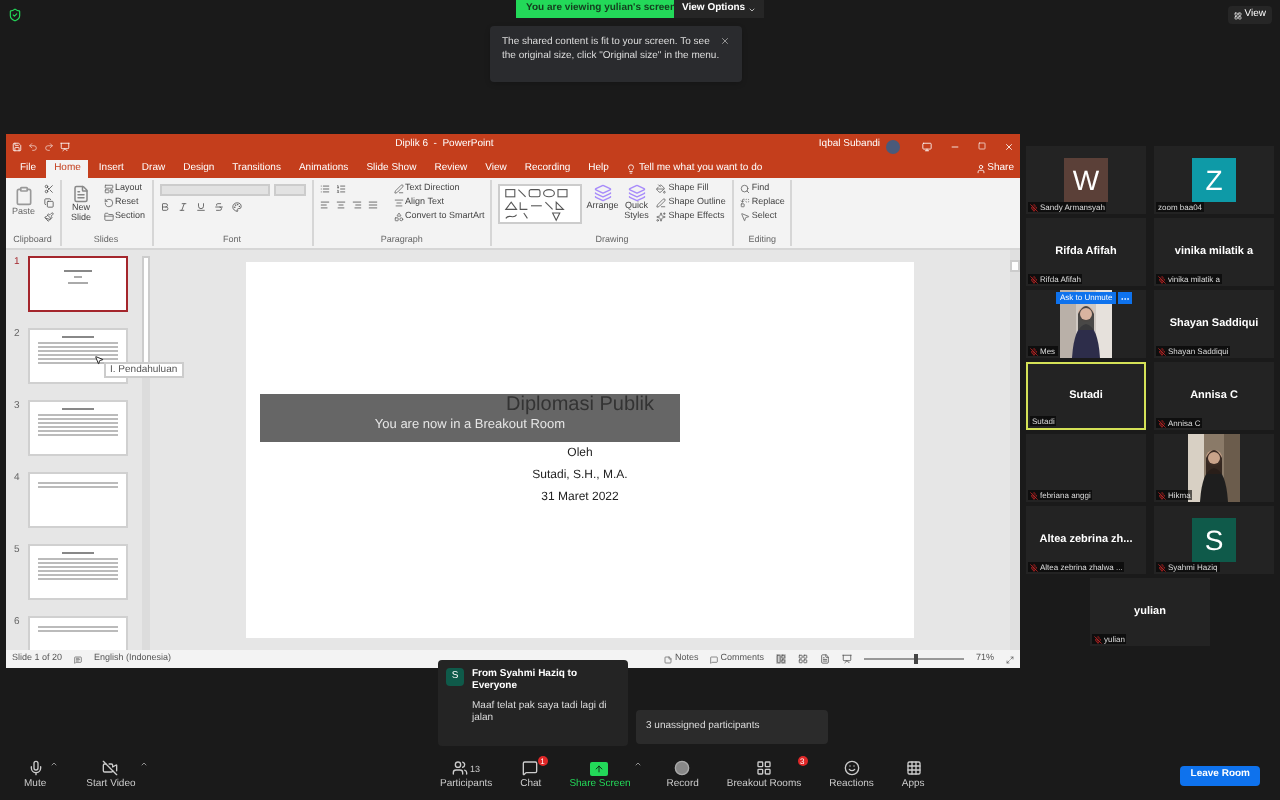 The height and width of the screenshot is (800, 1280). What do you see at coordinates (714, 659) in the screenshot?
I see `comment-icon` at bounding box center [714, 659].